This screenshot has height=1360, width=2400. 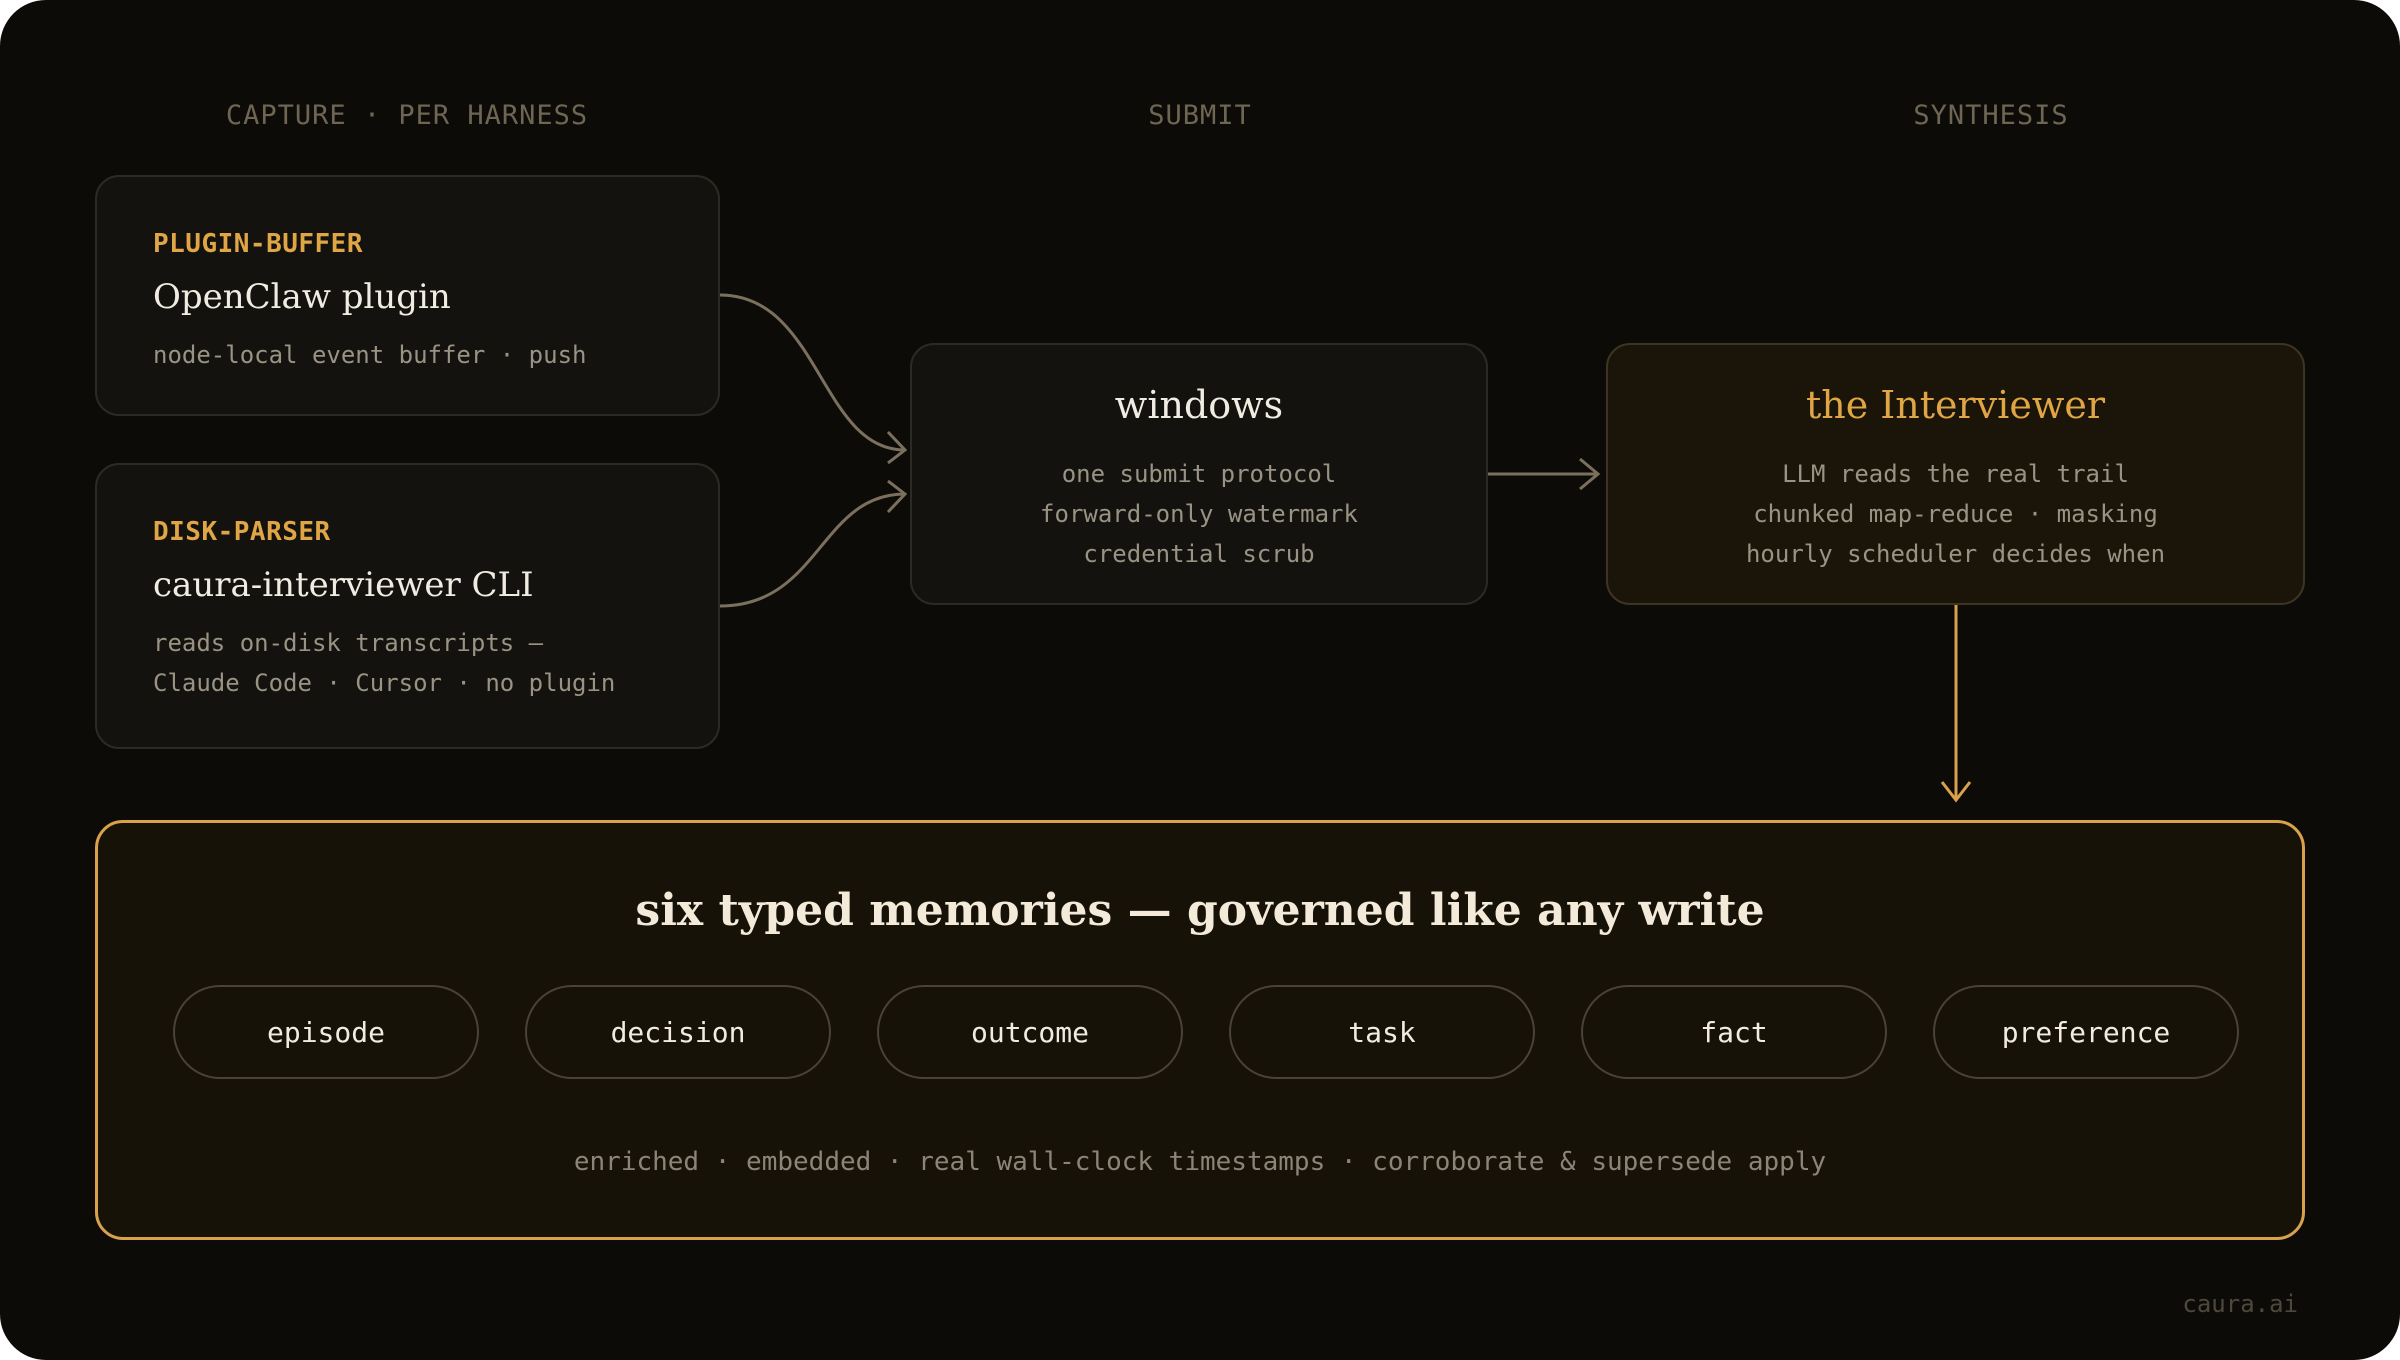 What do you see at coordinates (1955, 514) in the screenshot?
I see `interviewer-line: chunked map-reduce · masking` at bounding box center [1955, 514].